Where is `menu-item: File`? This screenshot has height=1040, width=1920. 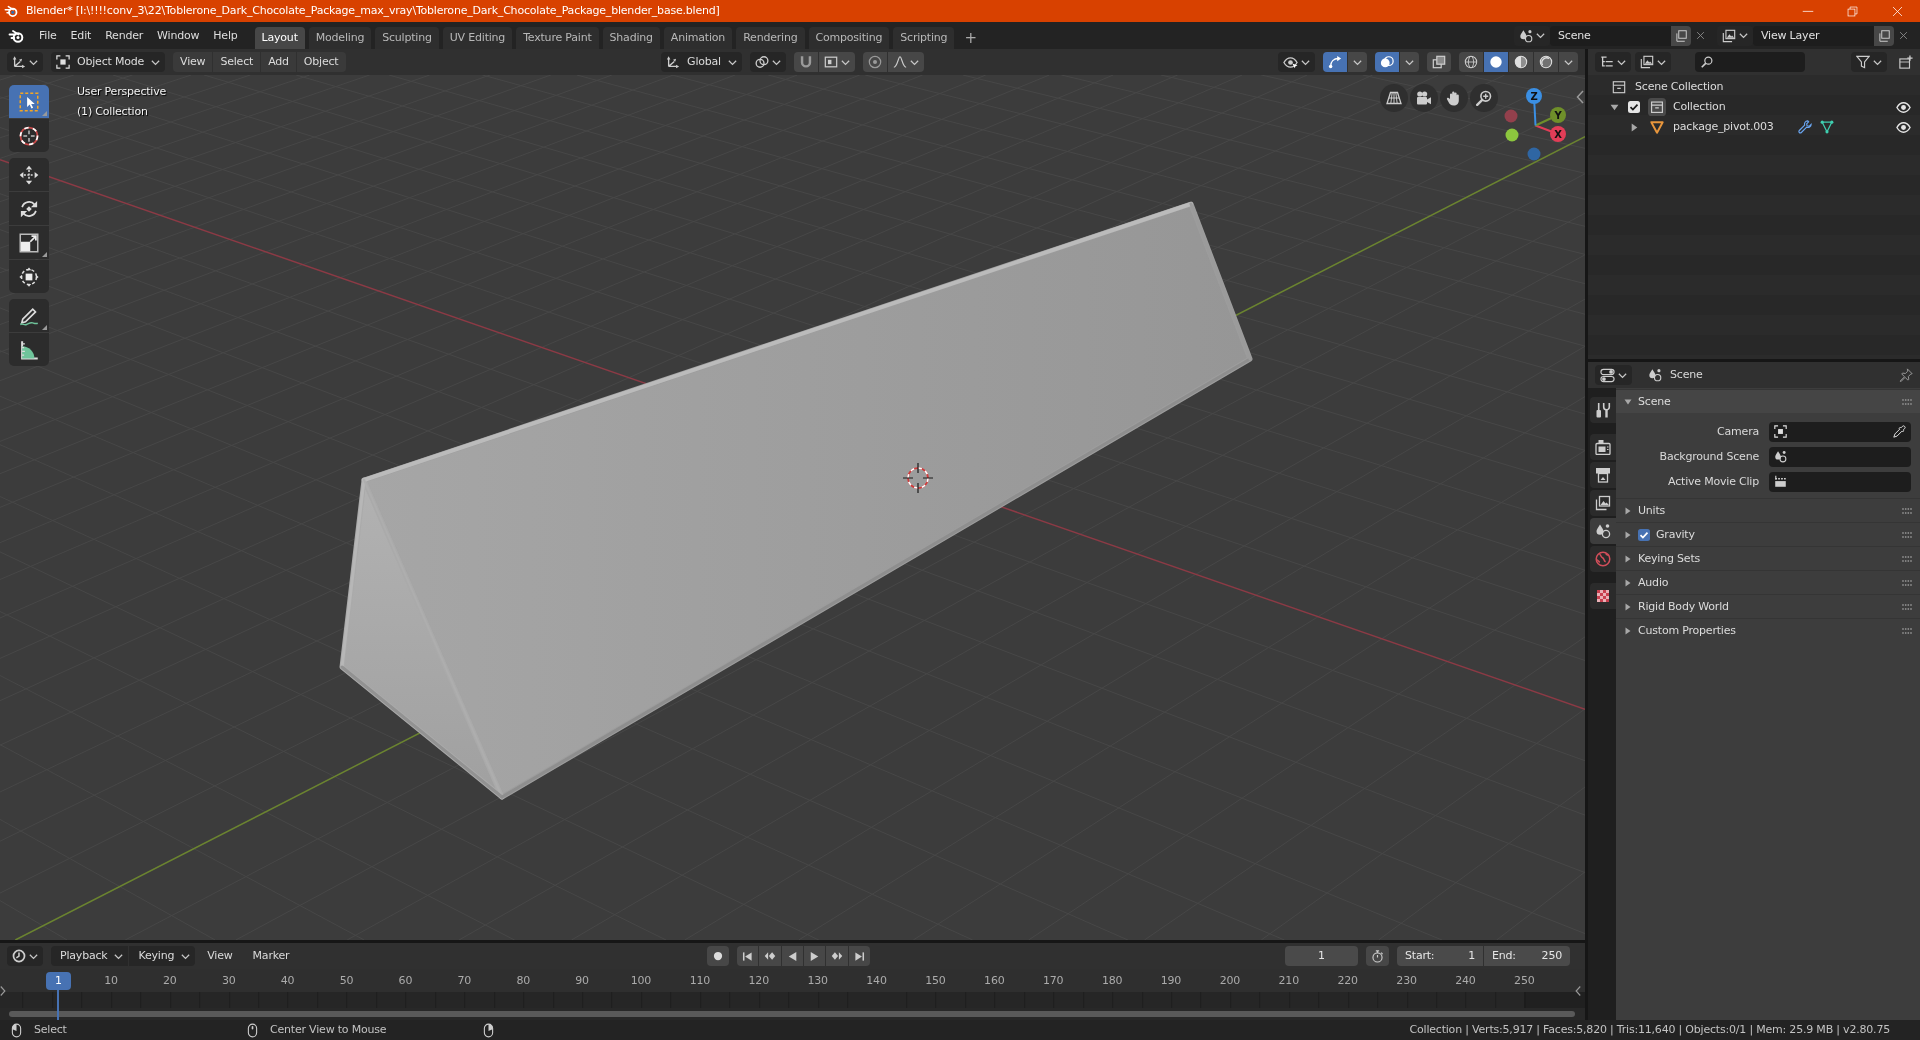
menu-item: File is located at coordinates (48, 35).